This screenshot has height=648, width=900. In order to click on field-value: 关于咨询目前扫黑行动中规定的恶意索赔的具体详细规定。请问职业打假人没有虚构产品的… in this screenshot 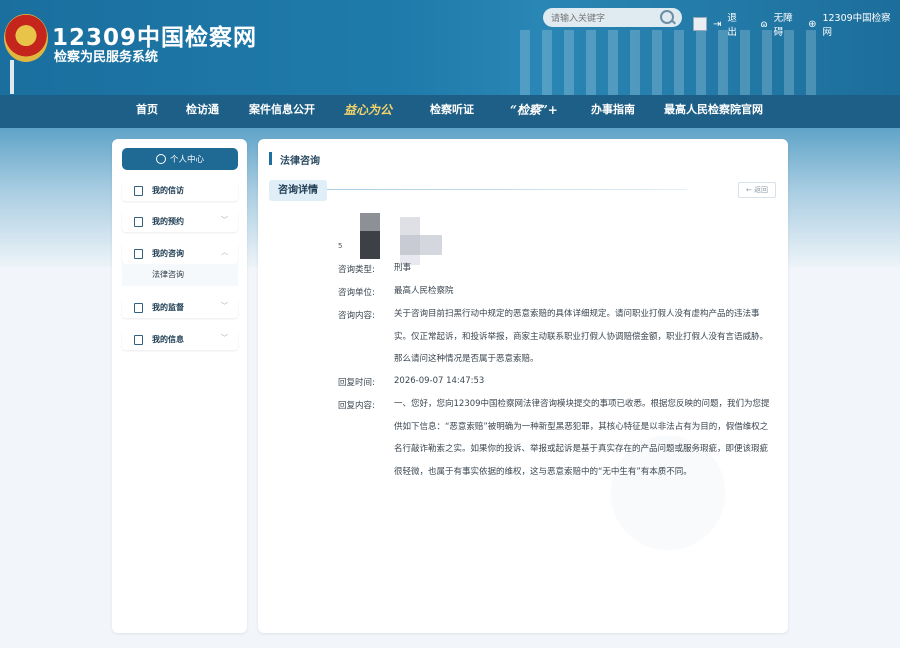, I will do `click(581, 336)`.